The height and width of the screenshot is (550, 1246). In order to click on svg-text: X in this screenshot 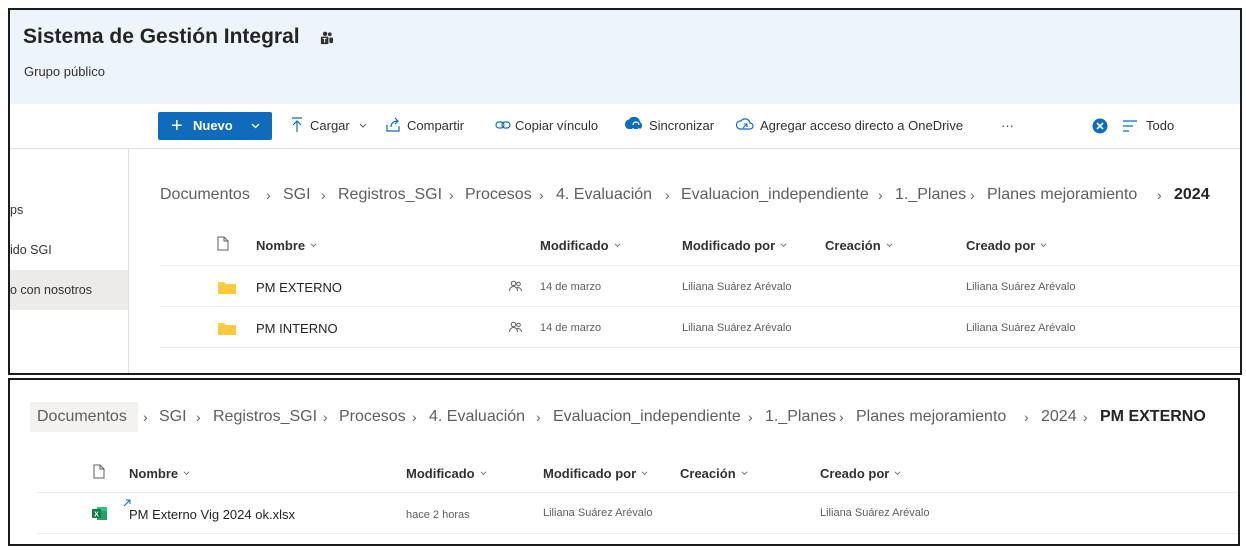, I will do `click(96, 515)`.